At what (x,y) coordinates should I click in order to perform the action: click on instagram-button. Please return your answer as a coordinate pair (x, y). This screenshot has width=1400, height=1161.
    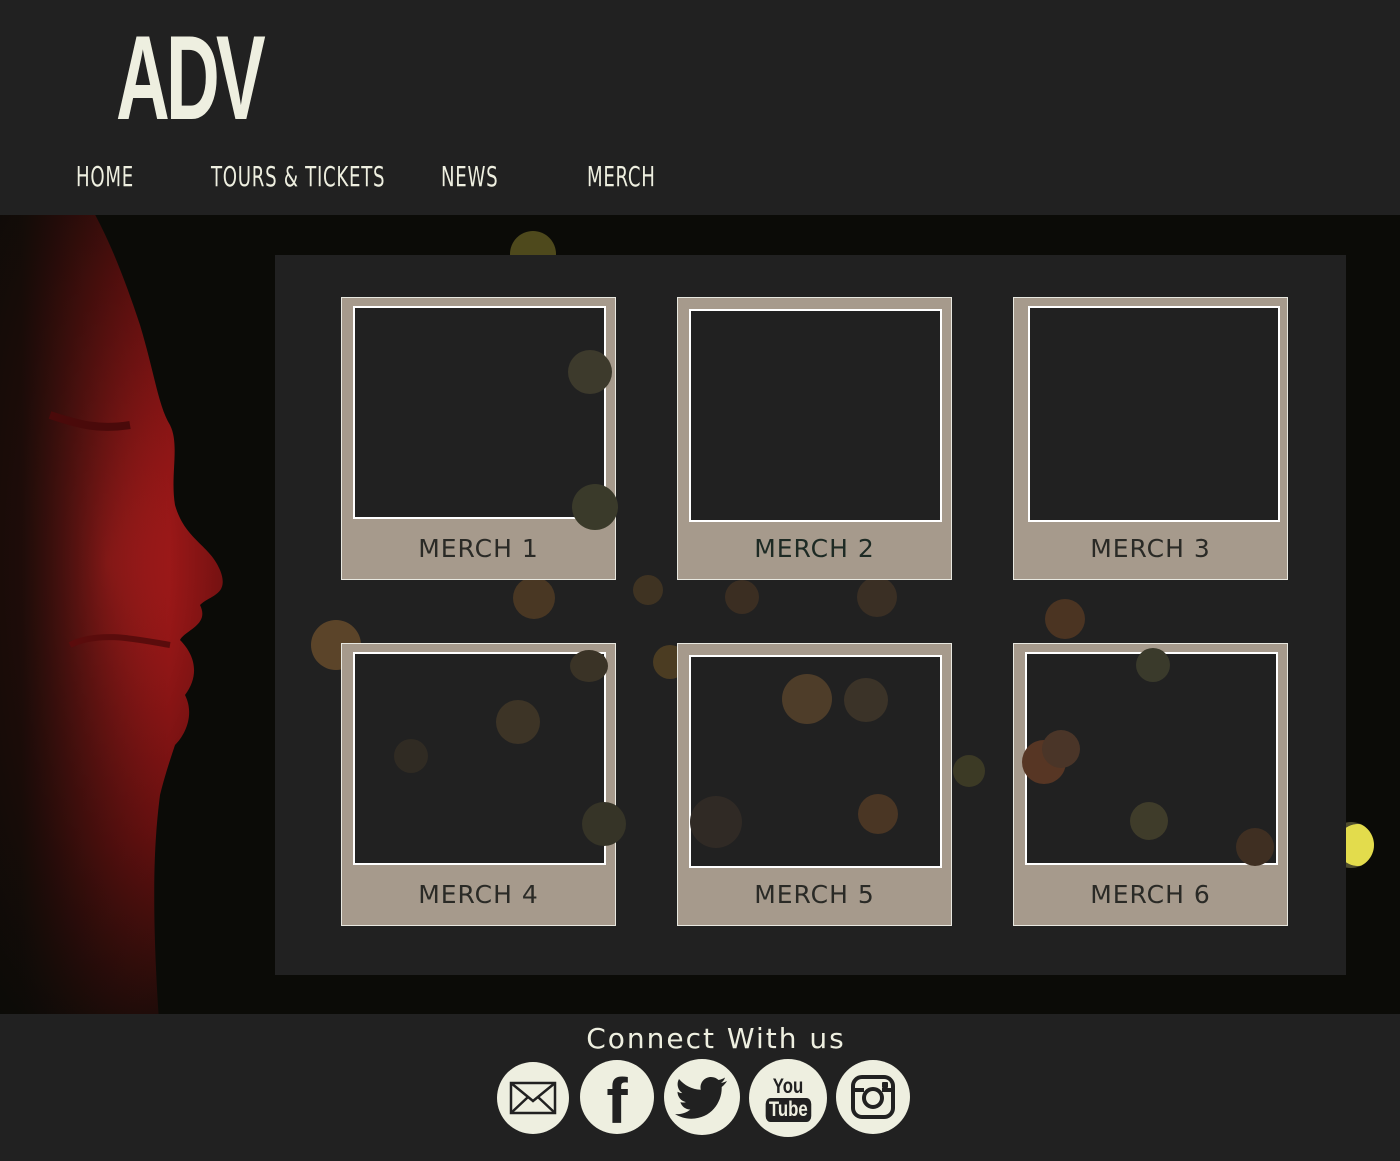
    Looking at the image, I should click on (873, 1097).